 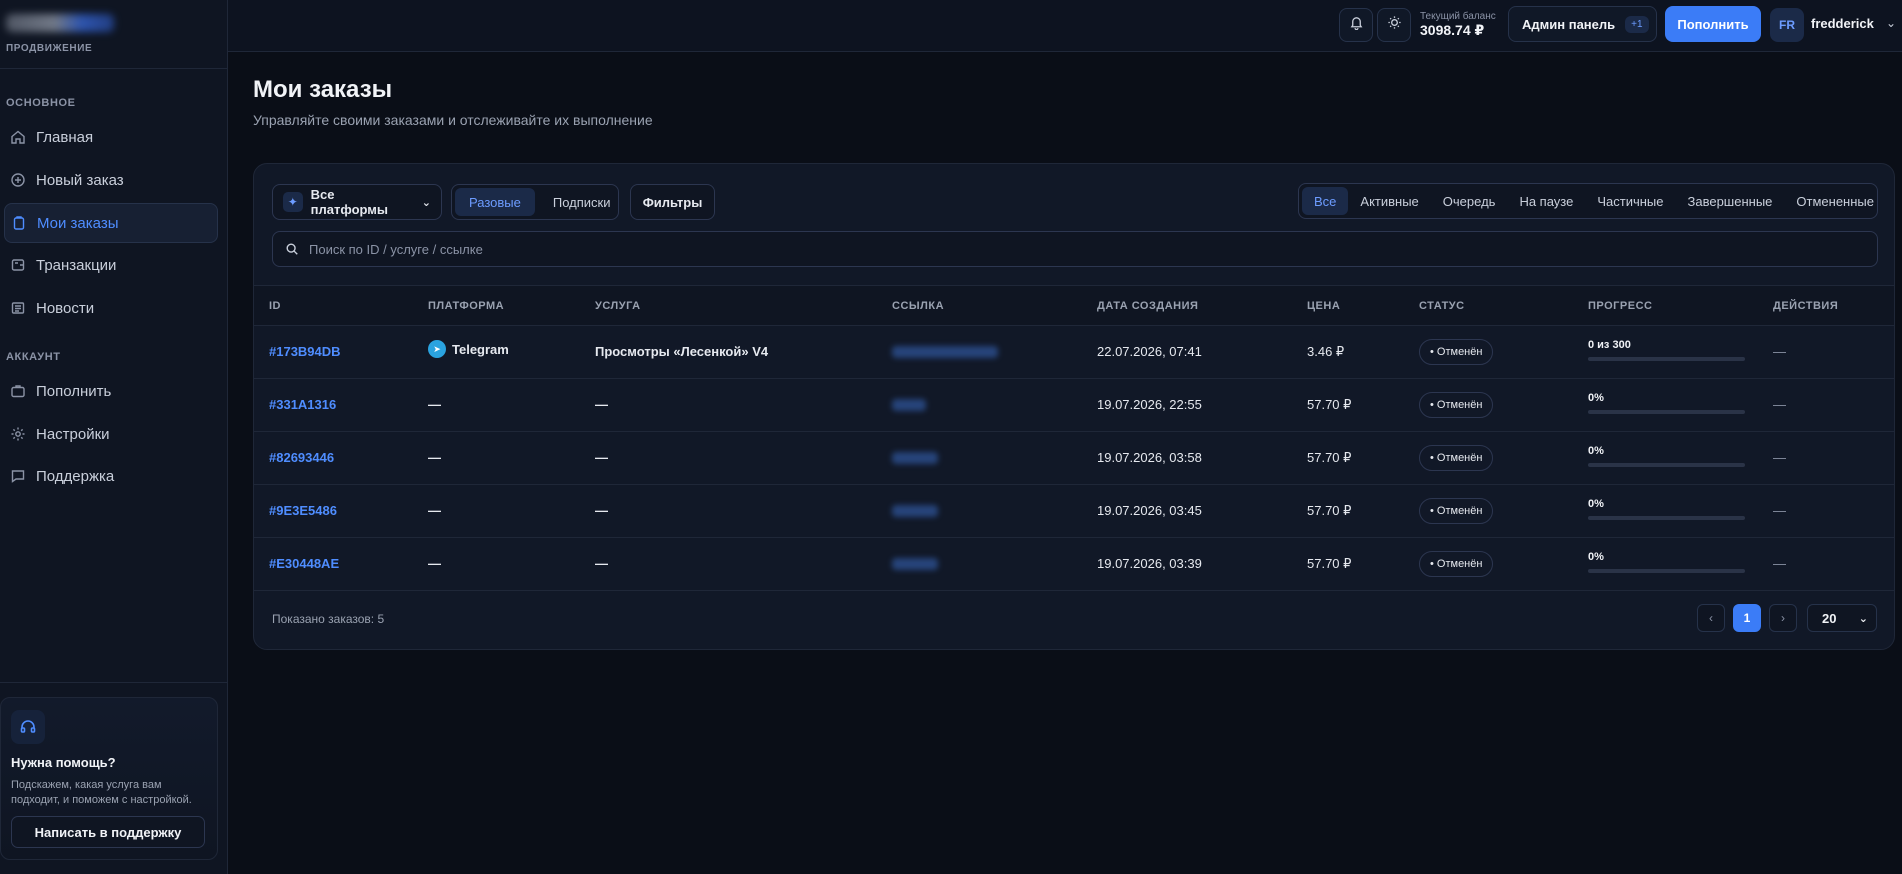 What do you see at coordinates (1787, 25) in the screenshot?
I see `avatar: FR` at bounding box center [1787, 25].